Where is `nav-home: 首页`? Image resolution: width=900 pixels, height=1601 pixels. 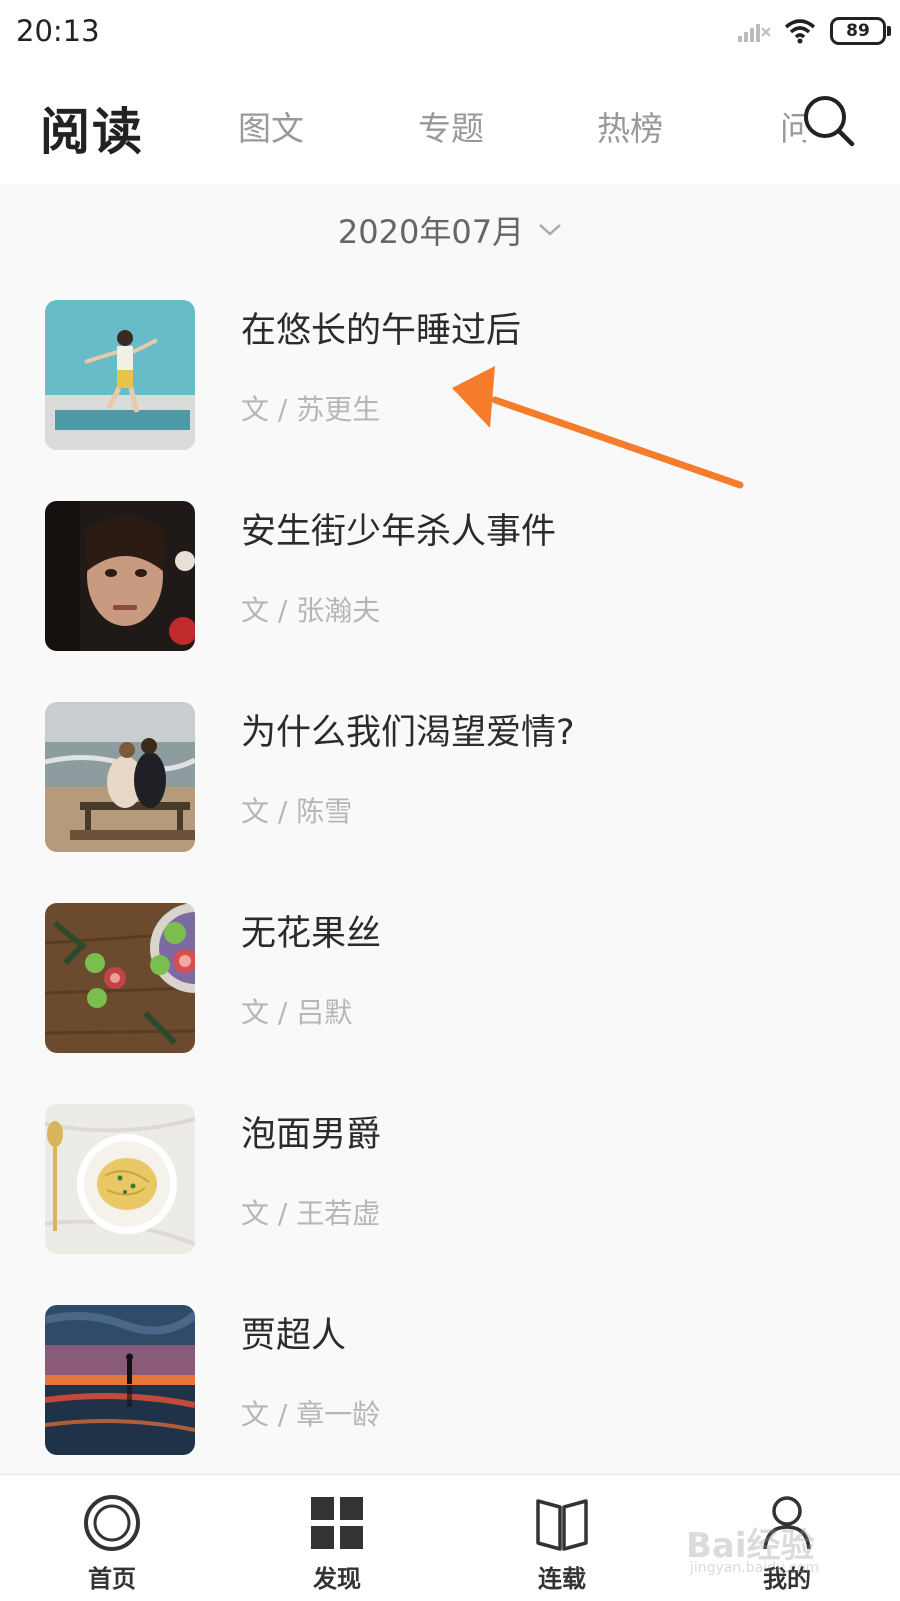
nav-home: 首页 is located at coordinates (112, 1538).